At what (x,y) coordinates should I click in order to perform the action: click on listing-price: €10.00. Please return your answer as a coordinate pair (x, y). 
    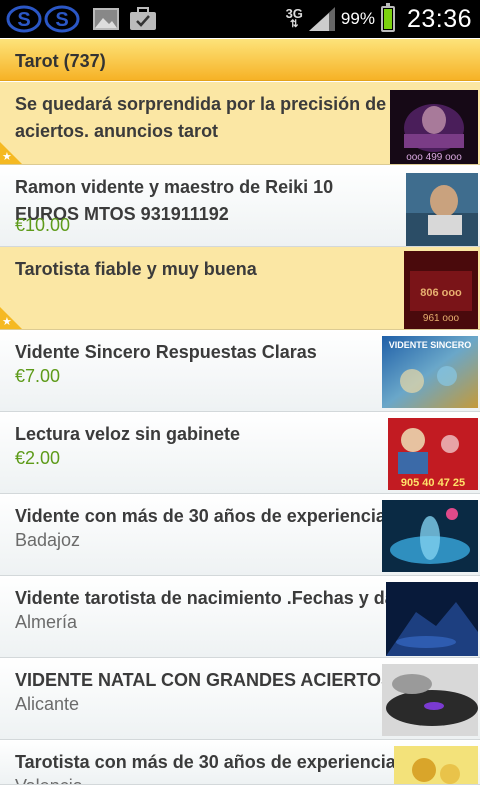
    Looking at the image, I should click on (43, 225).